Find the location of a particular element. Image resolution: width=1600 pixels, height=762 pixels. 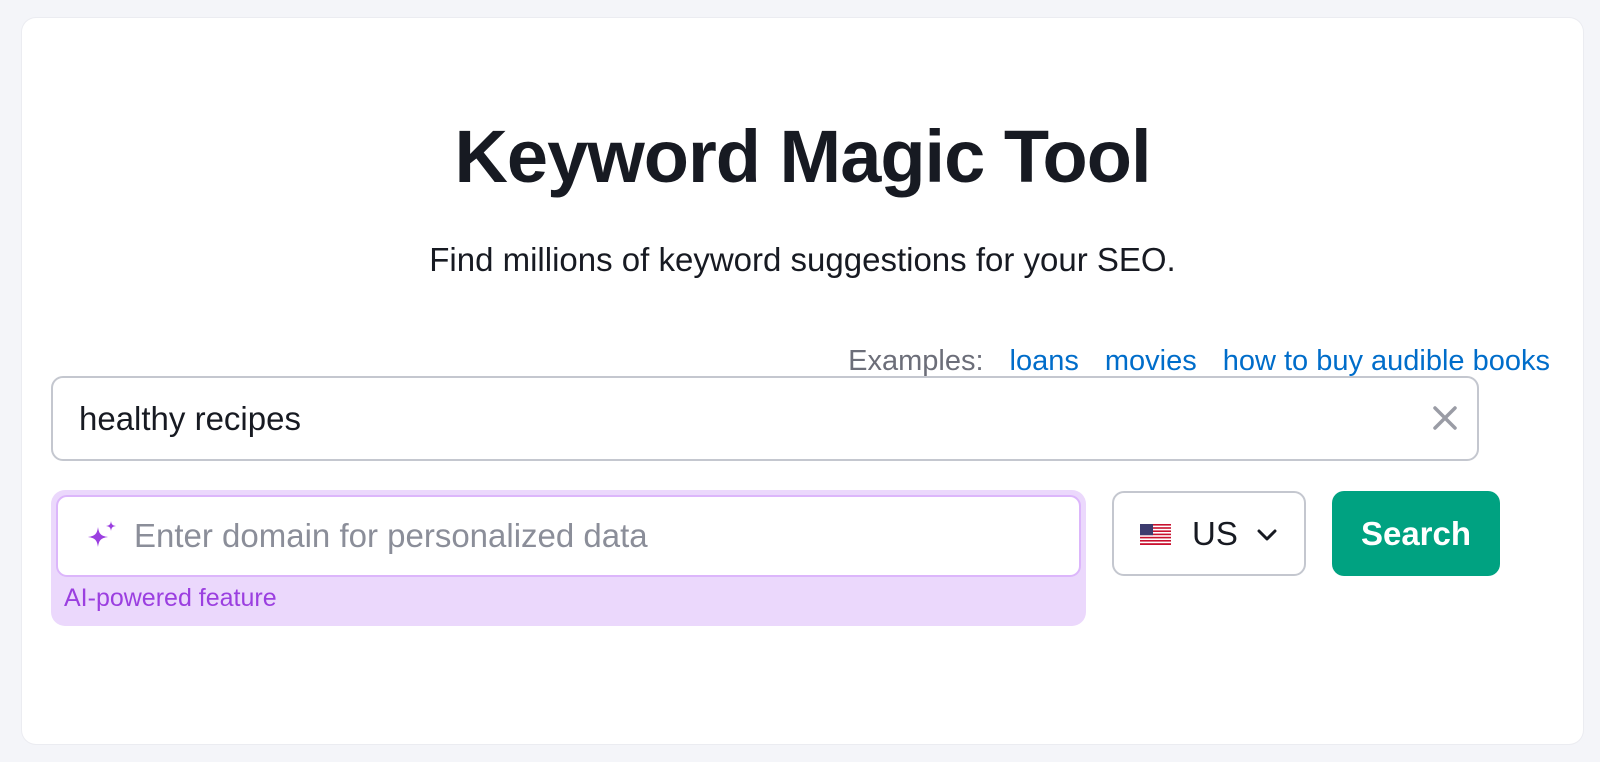

keyword-input-box is located at coordinates (765, 418).